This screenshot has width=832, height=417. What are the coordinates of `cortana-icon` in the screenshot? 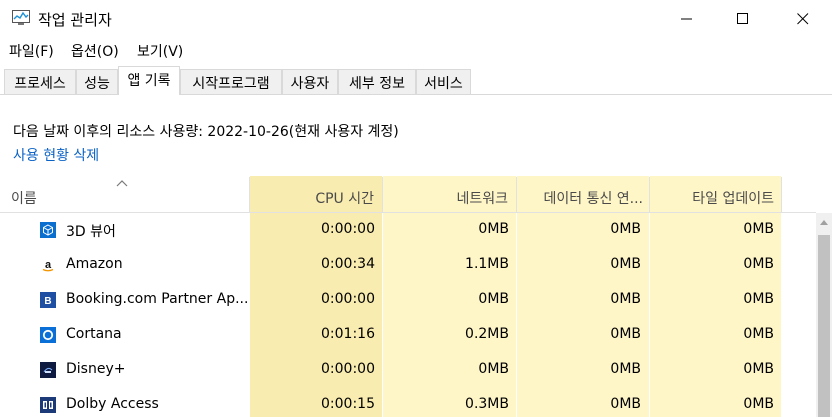 It's located at (48, 335).